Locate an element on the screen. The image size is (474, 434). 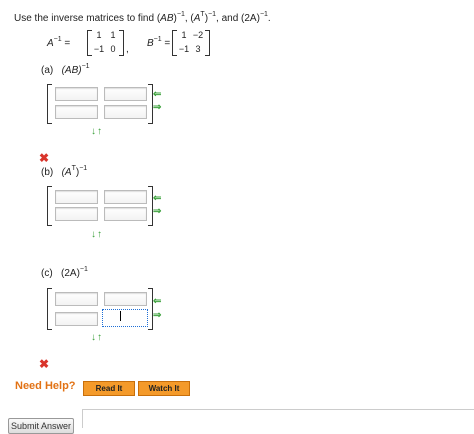
b-inv-cell-11: 1 is located at coordinates (184, 35).